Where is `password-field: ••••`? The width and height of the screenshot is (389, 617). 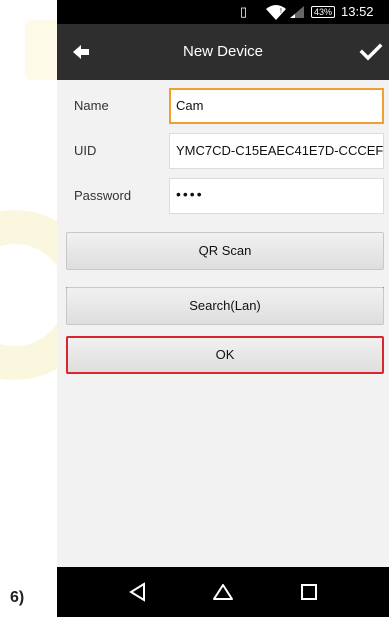 password-field: •••• is located at coordinates (276, 196).